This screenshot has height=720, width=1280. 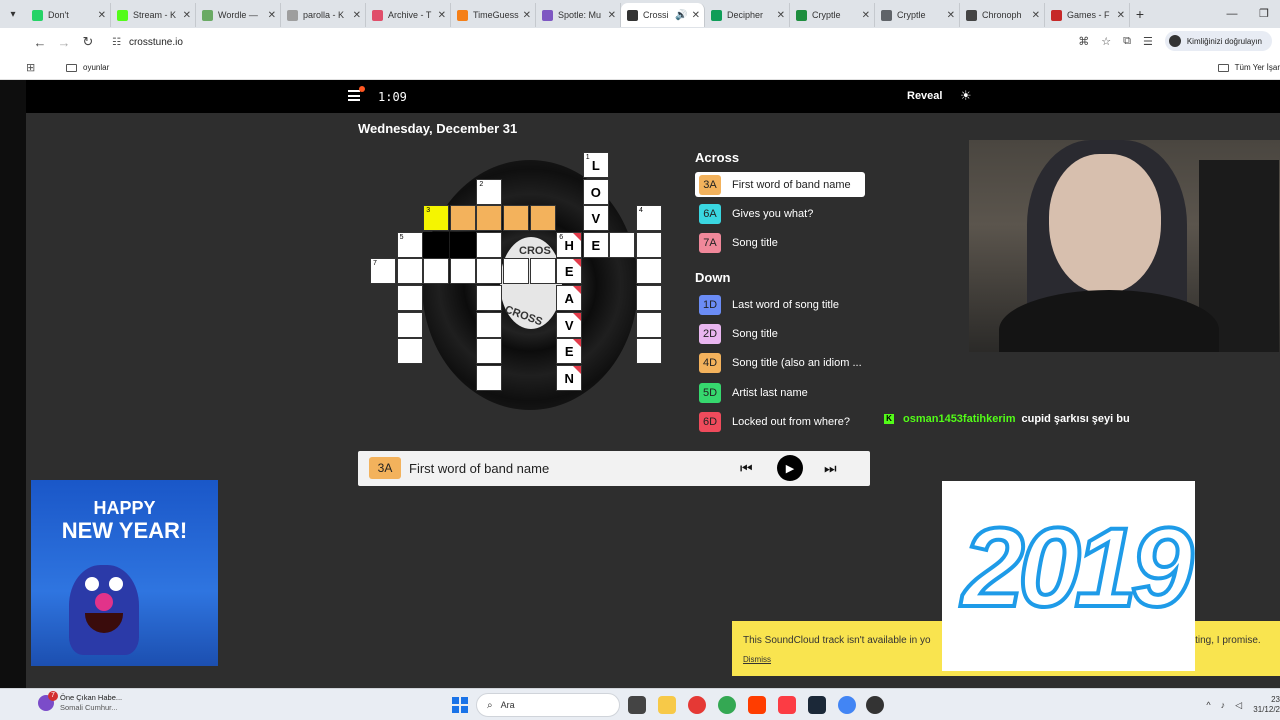 I want to click on grid-cell: N, so click(x=569, y=377).